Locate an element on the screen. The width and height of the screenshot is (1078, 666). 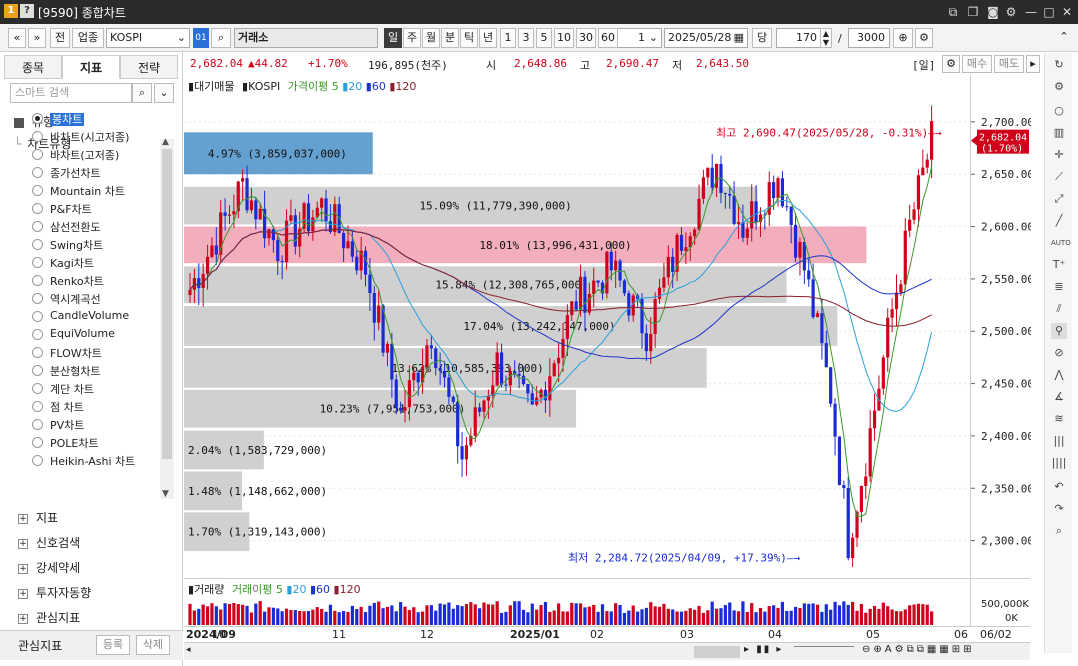
undo-icon: ↶ is located at coordinates (1059, 487).